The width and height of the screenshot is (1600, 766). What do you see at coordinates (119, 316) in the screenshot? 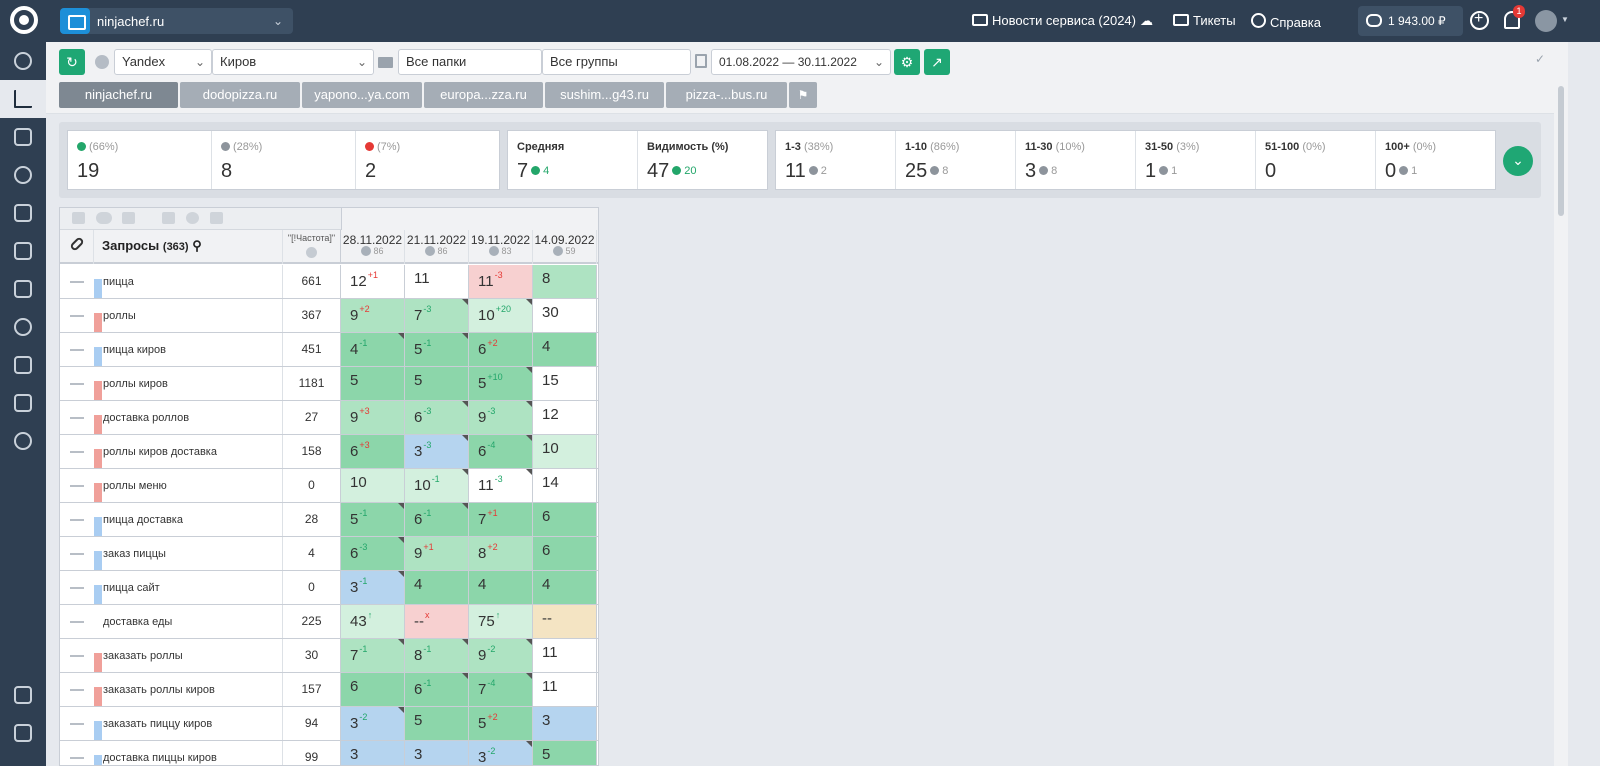
I see `query-text: роллы` at bounding box center [119, 316].